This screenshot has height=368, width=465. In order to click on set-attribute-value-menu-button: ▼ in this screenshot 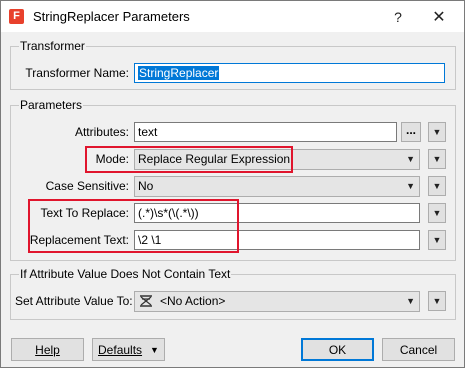, I will do `click(437, 301)`.